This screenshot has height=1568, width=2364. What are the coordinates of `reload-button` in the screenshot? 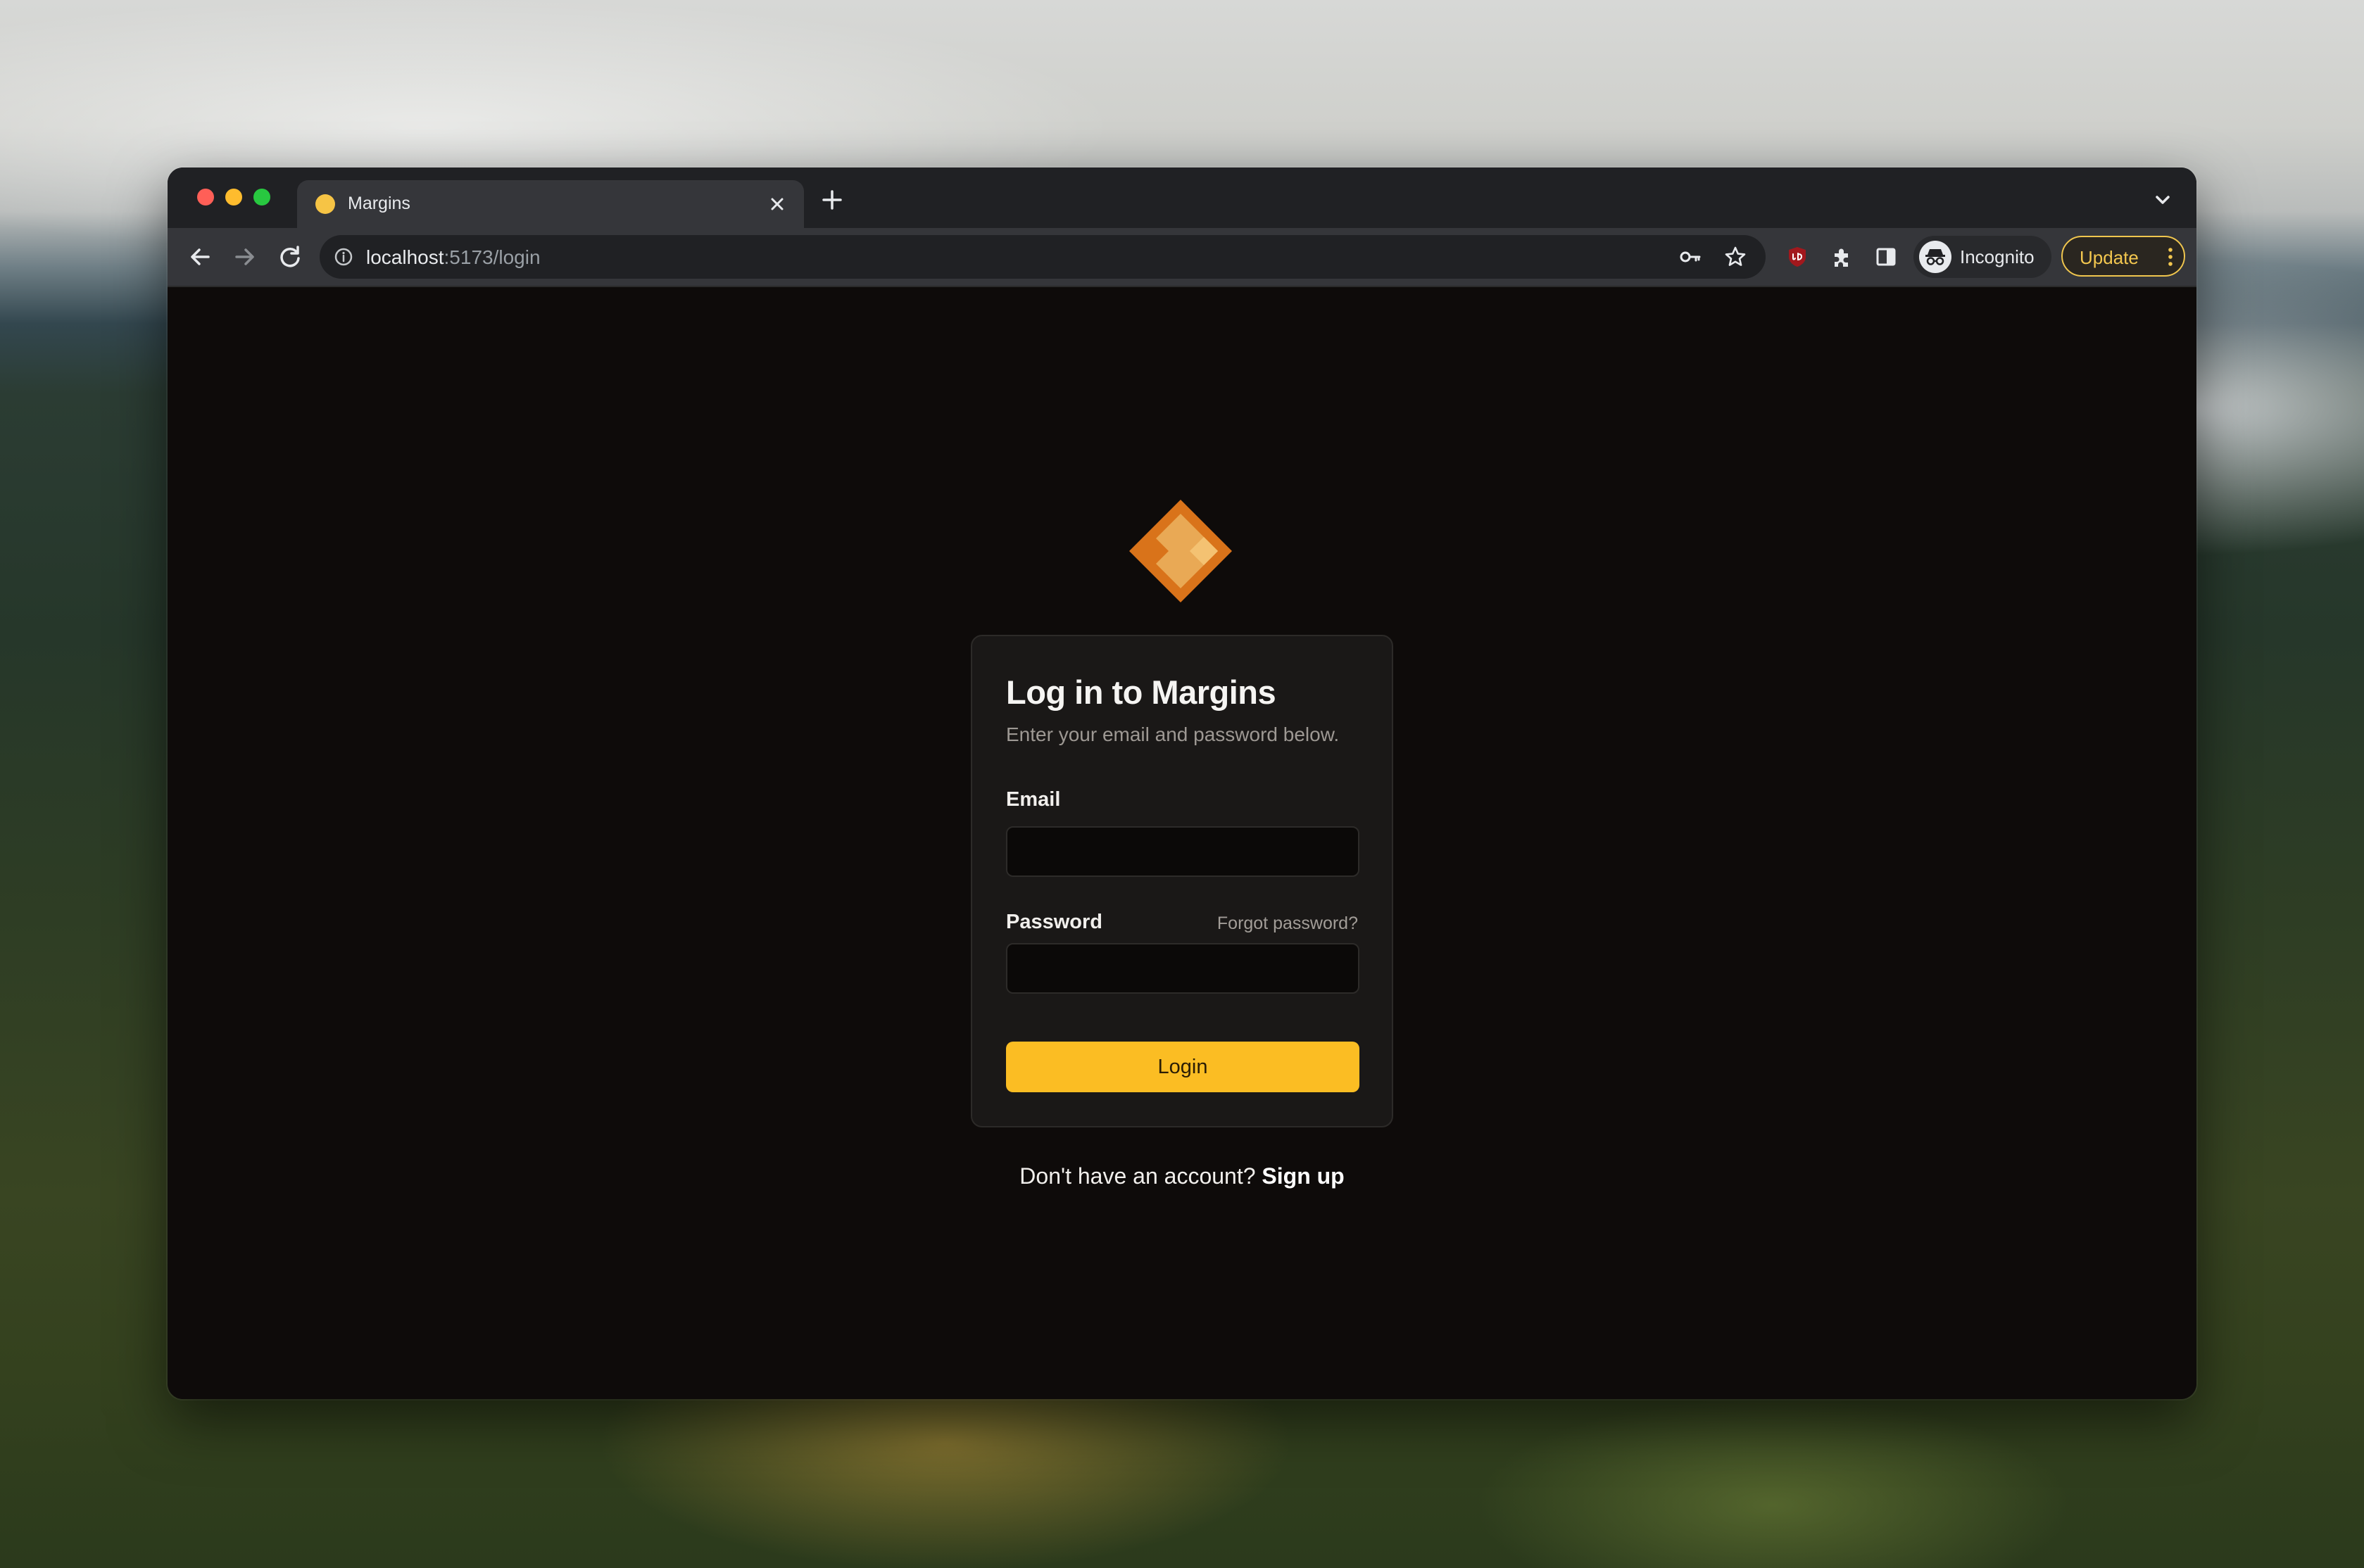 It's located at (290, 257).